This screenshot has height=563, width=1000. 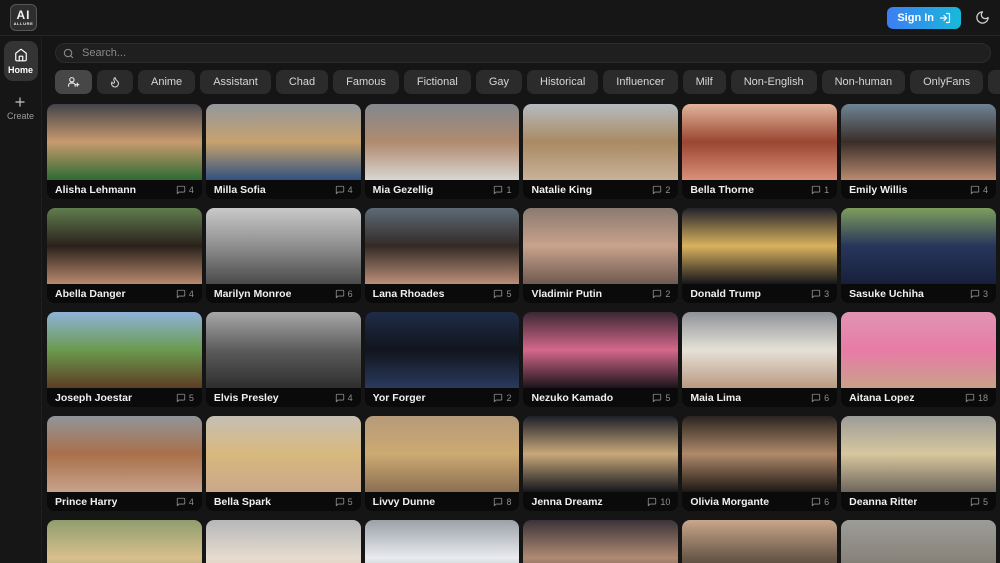 What do you see at coordinates (882, 397) in the screenshot?
I see `character-name: Aitana Lopez` at bounding box center [882, 397].